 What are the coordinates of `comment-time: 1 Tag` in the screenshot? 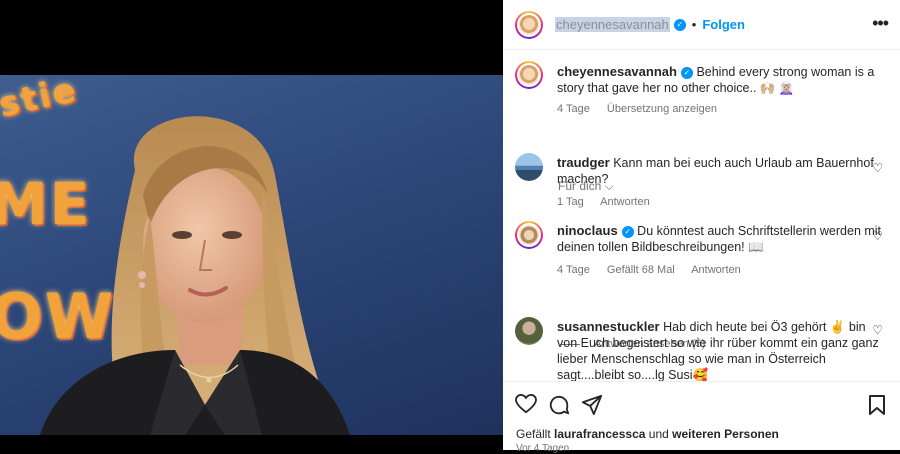 It's located at (570, 202).